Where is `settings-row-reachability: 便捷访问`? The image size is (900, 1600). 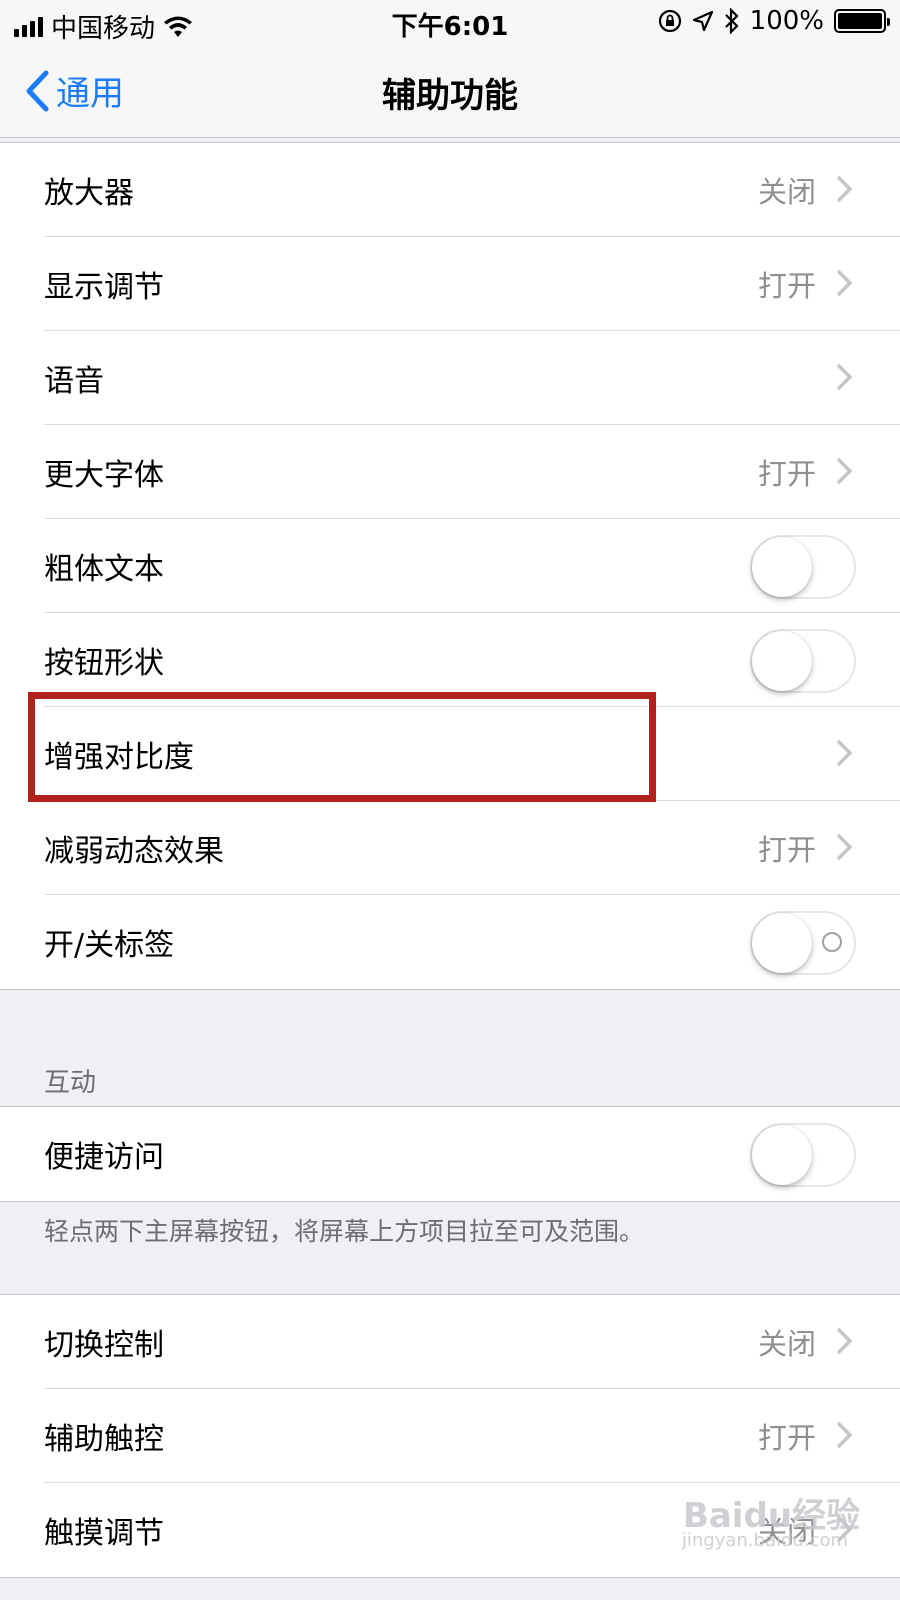
settings-row-reachability: 便捷访问 is located at coordinates (450, 1154).